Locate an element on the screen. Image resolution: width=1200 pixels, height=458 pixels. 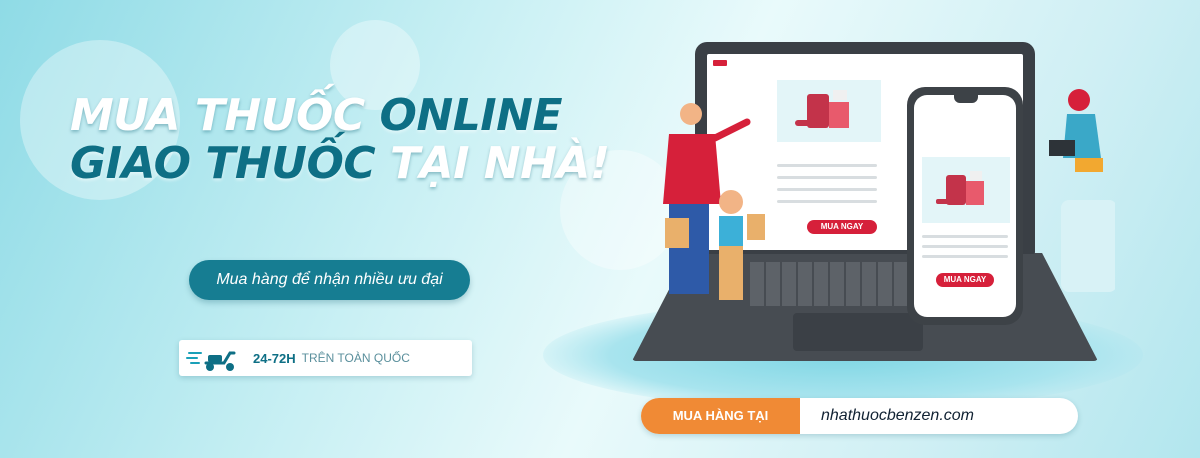
website-link: nhathuocbenzen.com is located at coordinates (897, 416).